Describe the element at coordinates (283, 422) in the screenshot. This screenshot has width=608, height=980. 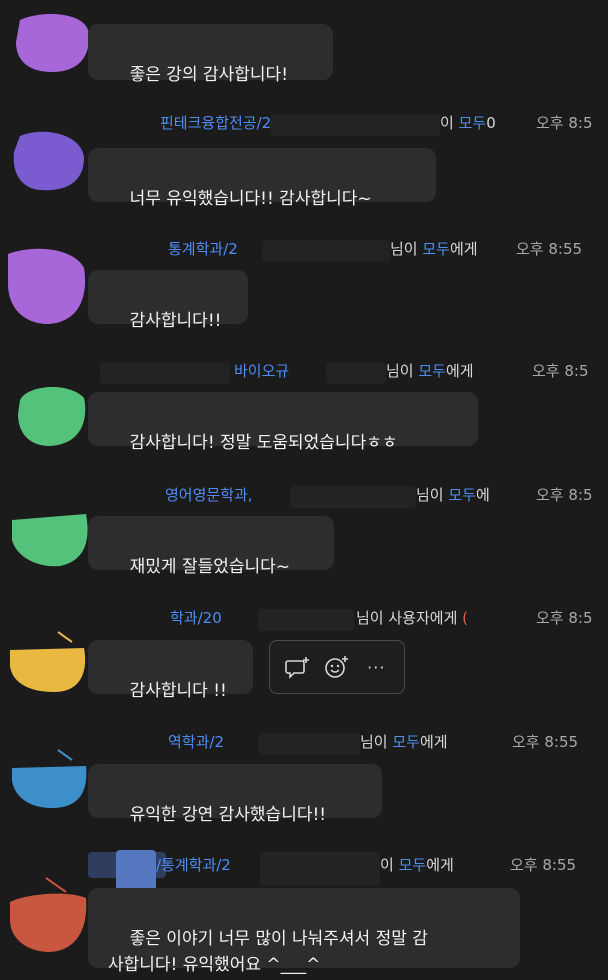
I see `message-bubble: 감사합니다! 정말 도움되었습니다ㅎㅎ` at that location.